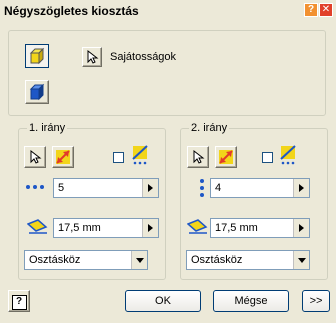 This screenshot has width=336, height=323. I want to click on direction1-label: 1. irány, so click(47, 128).